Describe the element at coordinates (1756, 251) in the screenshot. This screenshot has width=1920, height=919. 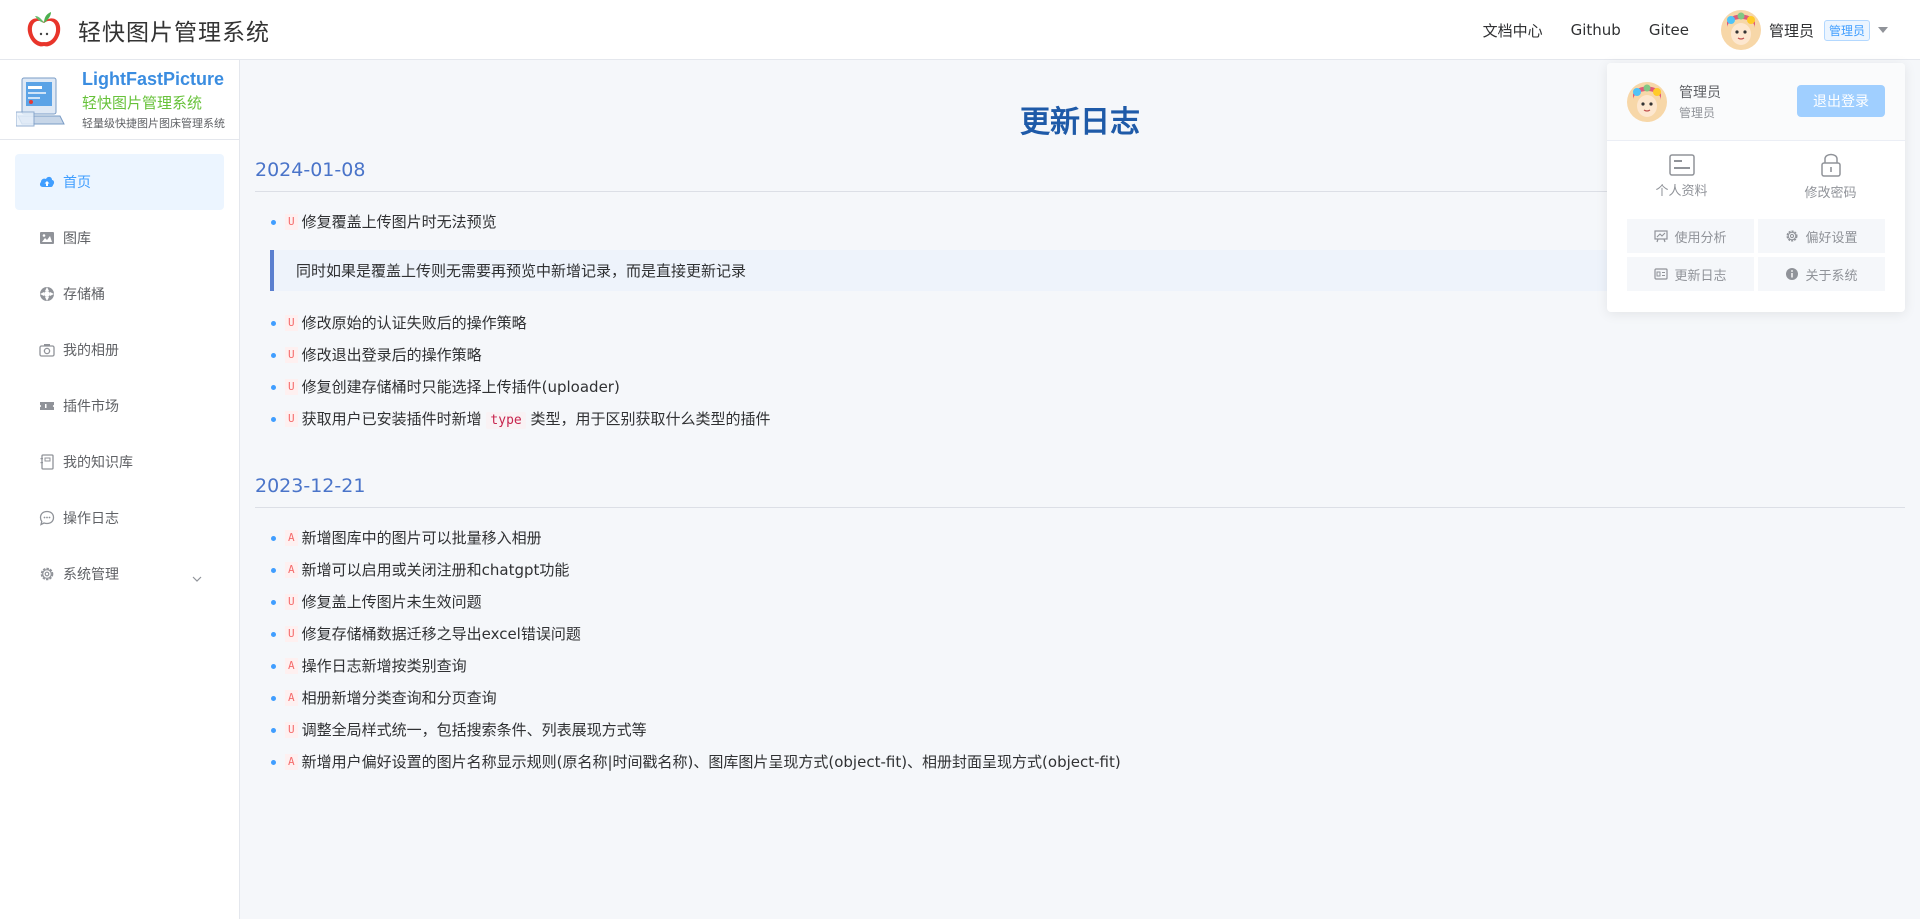
I see `dropdown-grid: 使用分析 偏好设置 更新日志 关于系统` at that location.